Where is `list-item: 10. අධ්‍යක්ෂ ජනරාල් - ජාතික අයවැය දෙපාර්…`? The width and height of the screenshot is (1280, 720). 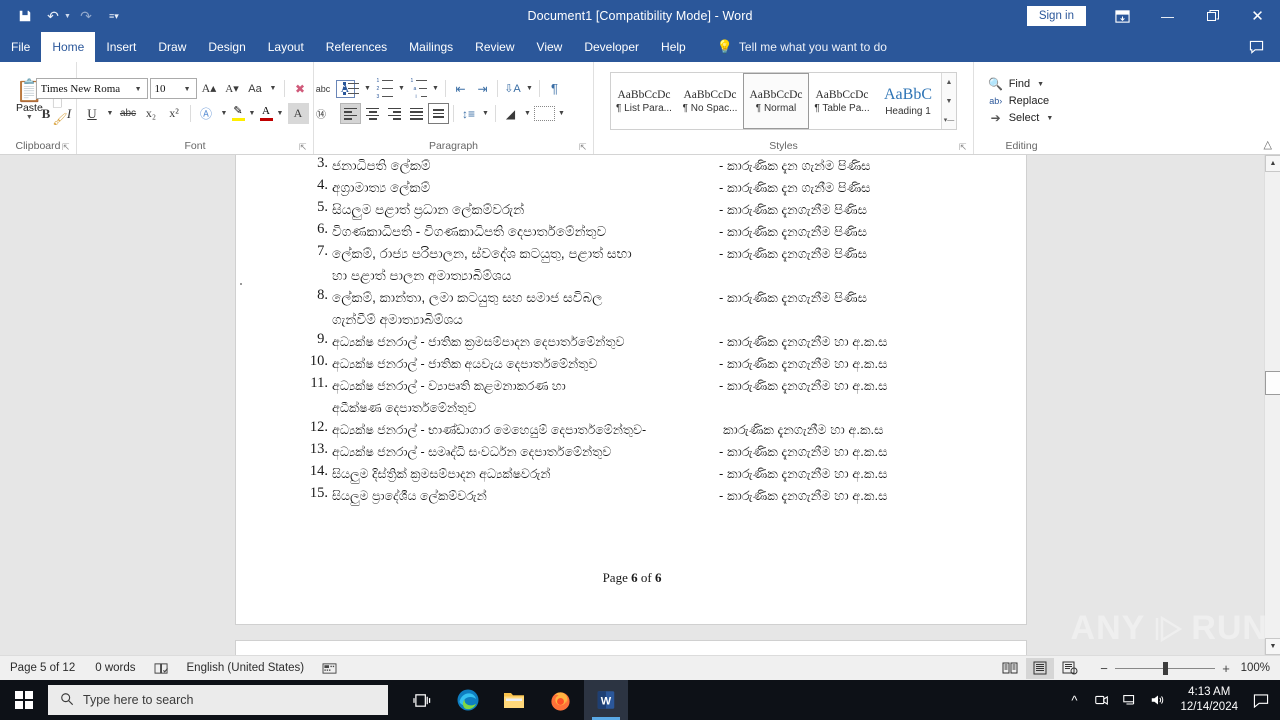
list-item: 10. අධ්‍යක්ෂ ජනරාල් - ජාතික අයවැය දෙපාර්… is located at coordinates (632, 364).